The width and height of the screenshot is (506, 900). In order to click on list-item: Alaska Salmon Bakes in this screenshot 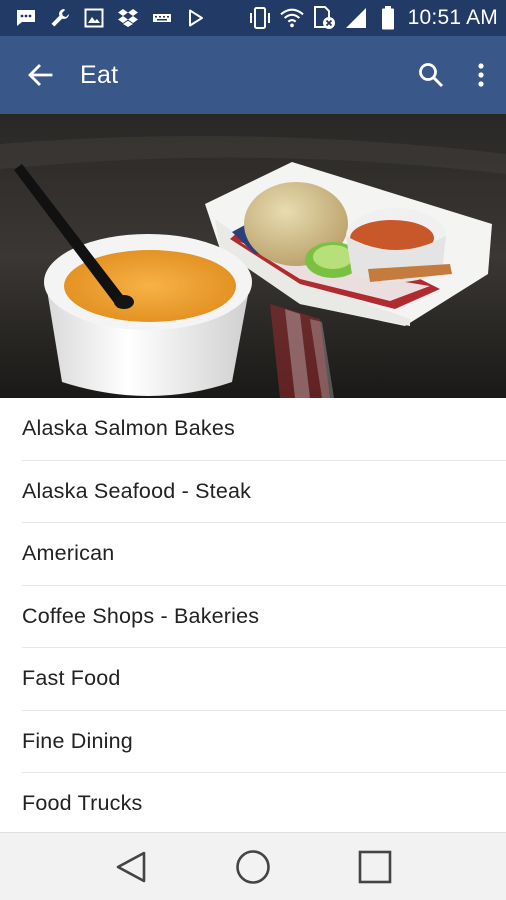, I will do `click(264, 429)`.